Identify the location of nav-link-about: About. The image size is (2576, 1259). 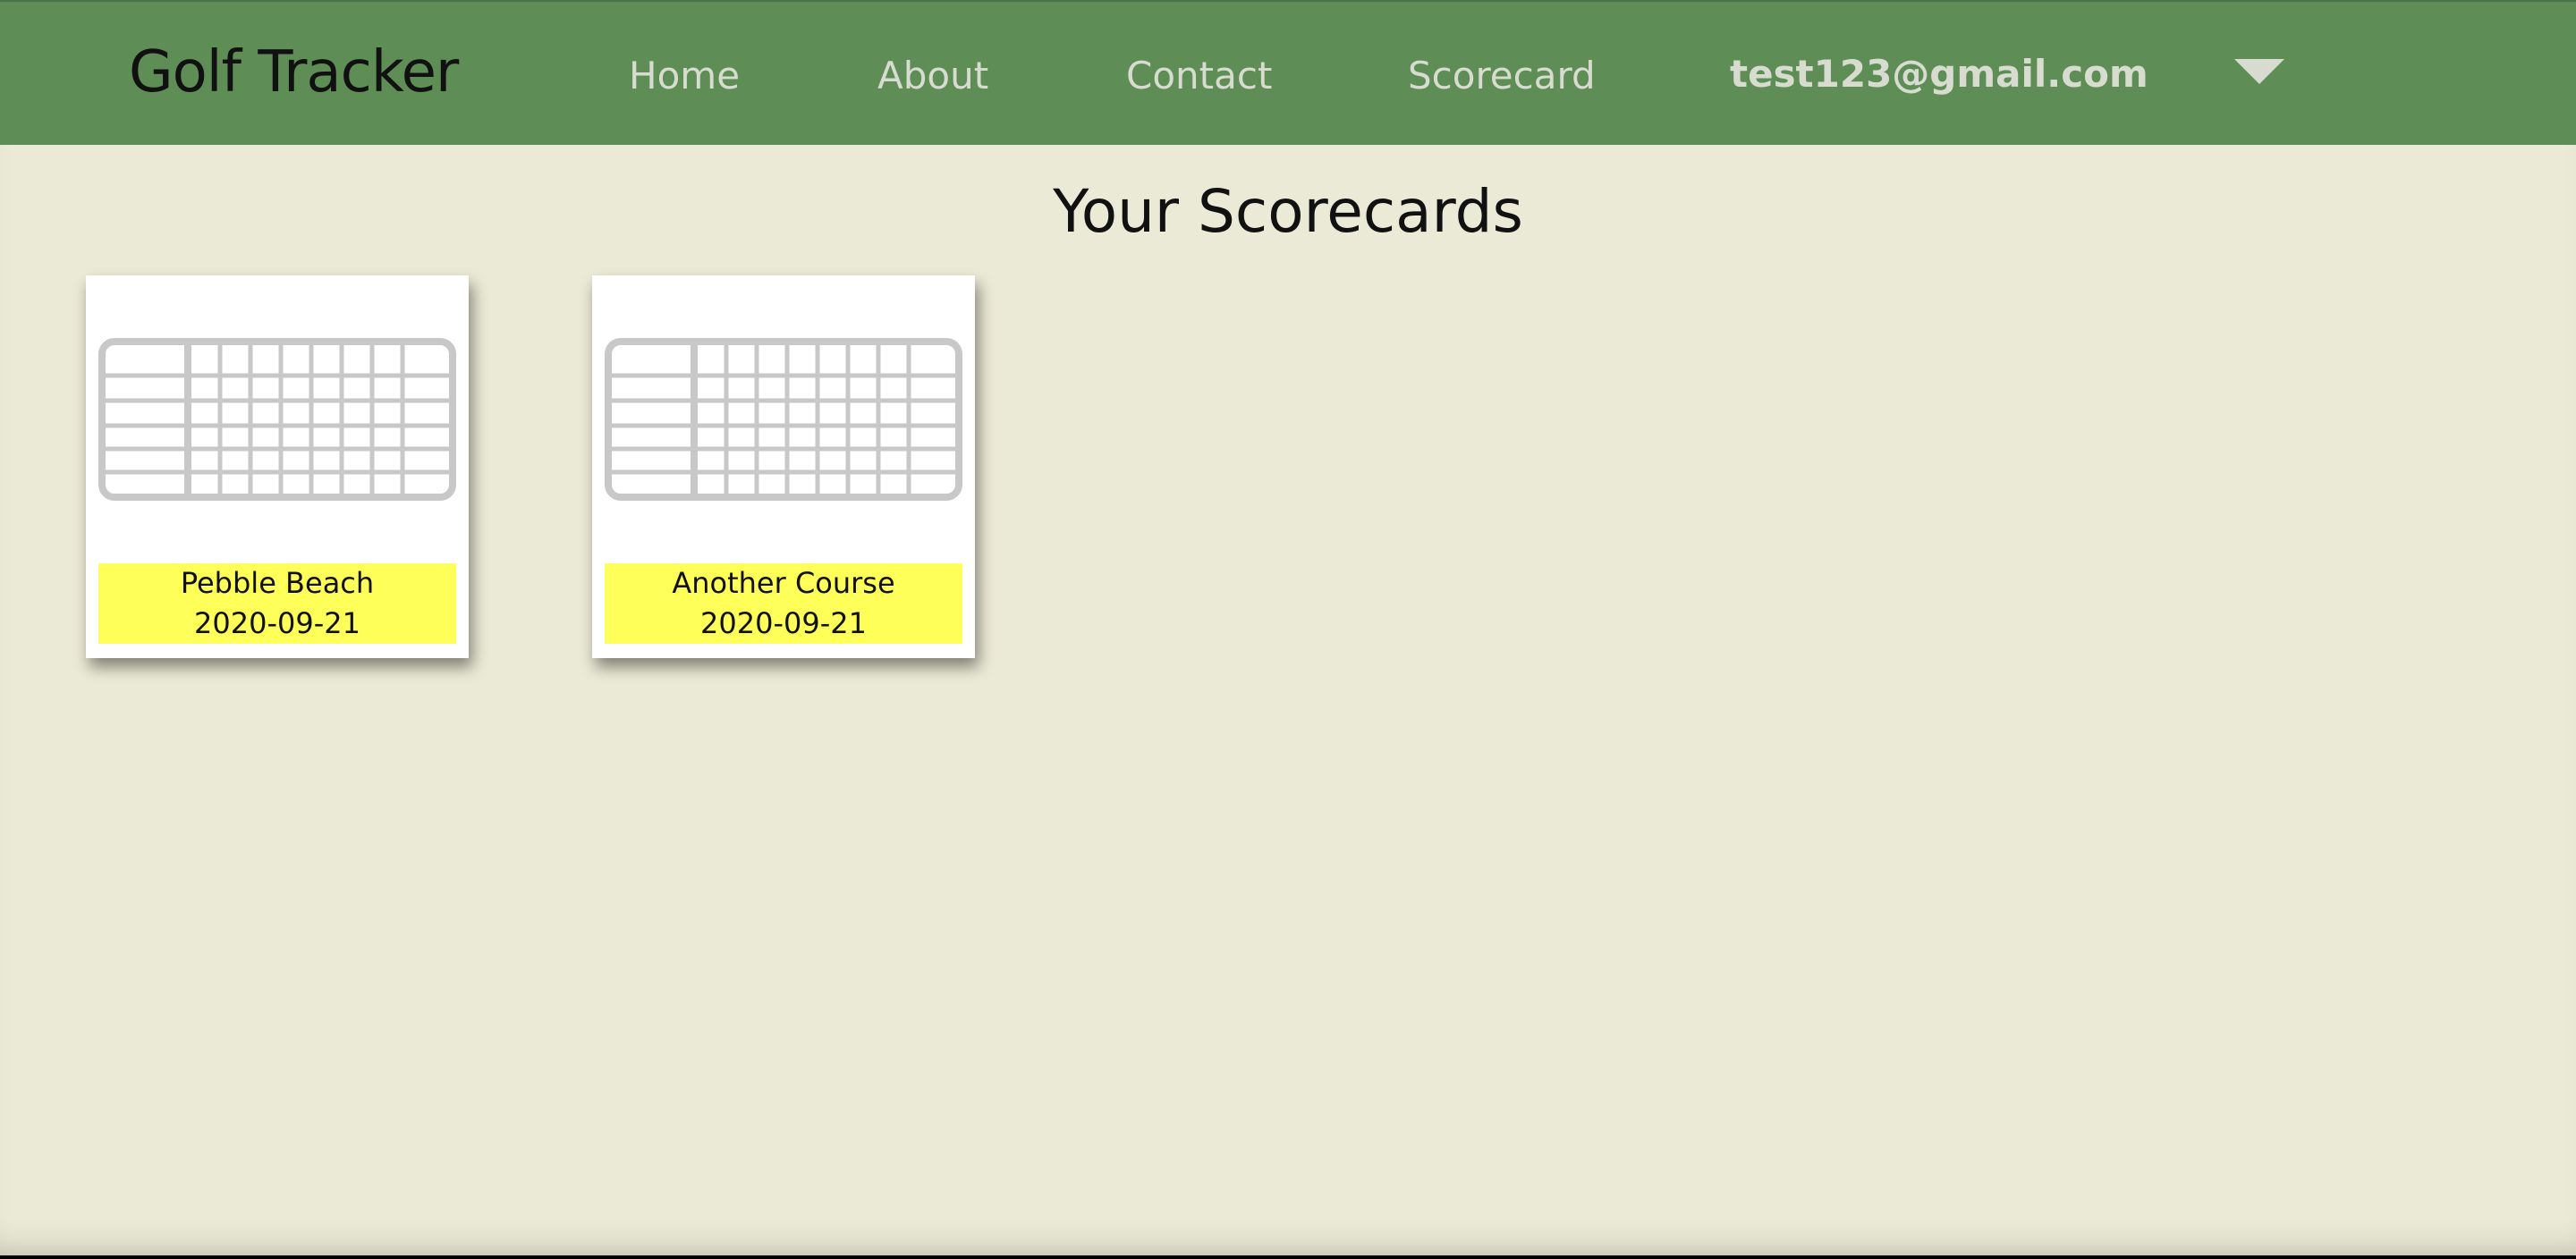
(932, 75).